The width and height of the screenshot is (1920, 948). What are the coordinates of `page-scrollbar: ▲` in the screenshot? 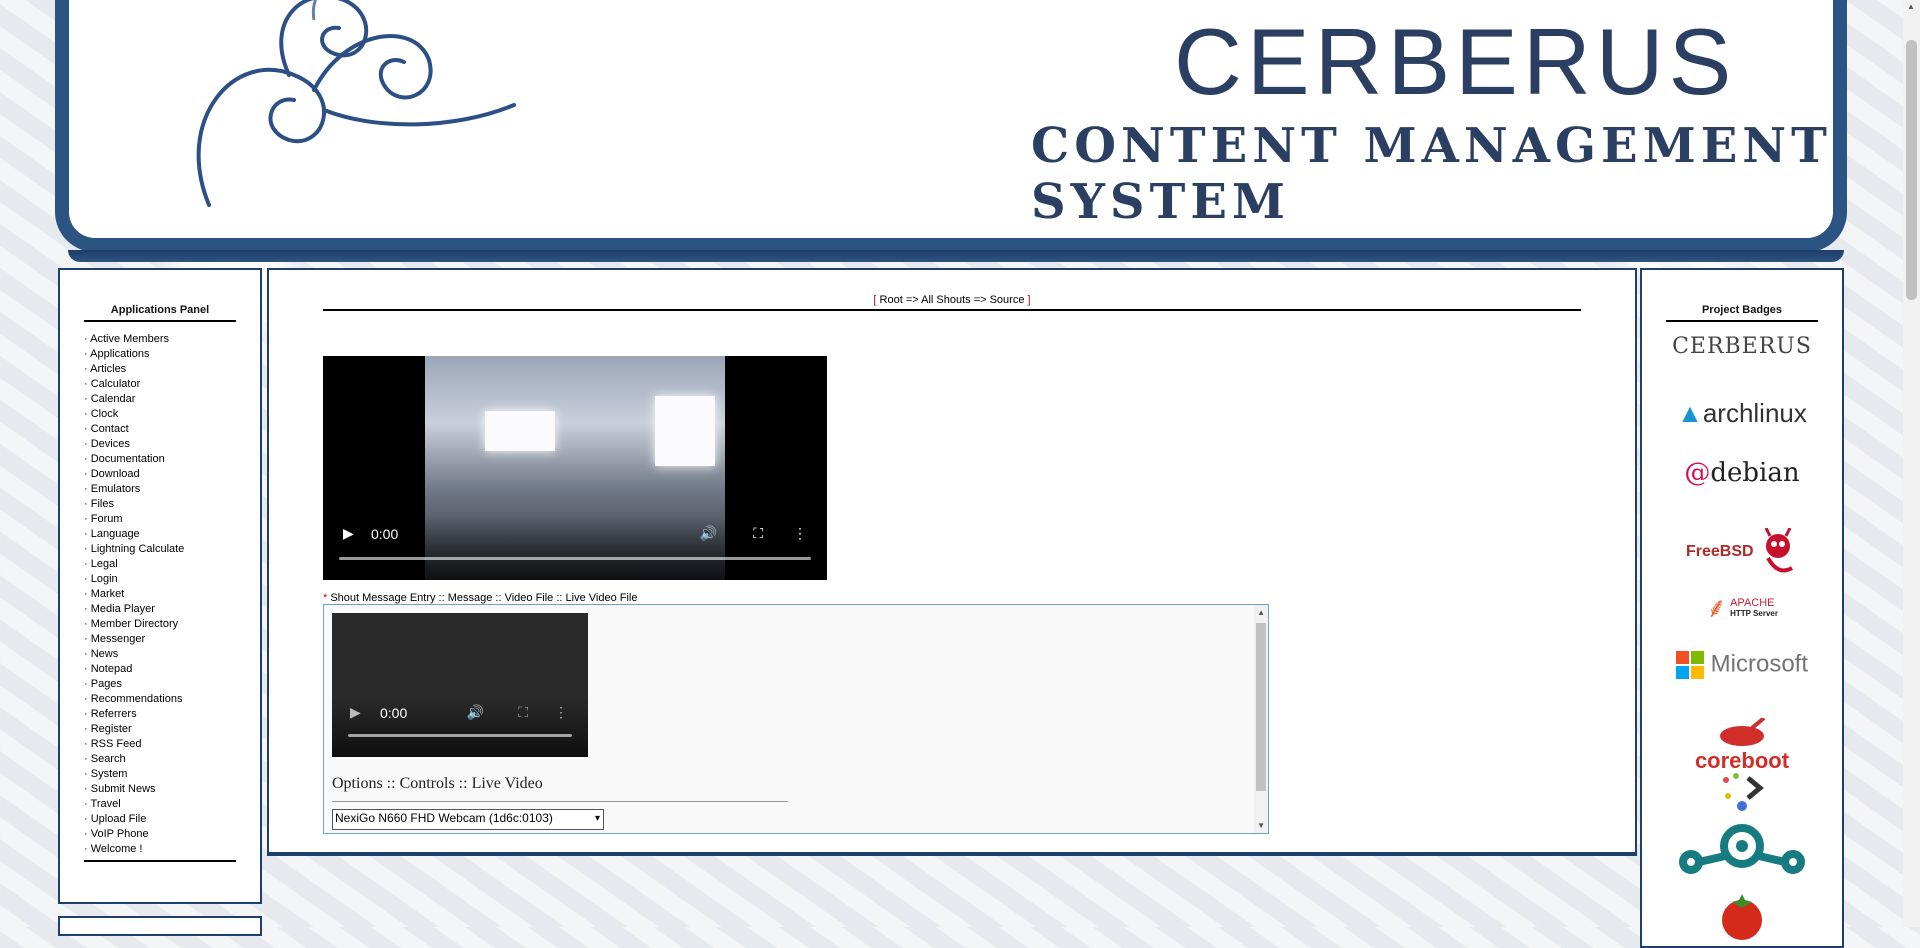 It's located at (1911, 463).